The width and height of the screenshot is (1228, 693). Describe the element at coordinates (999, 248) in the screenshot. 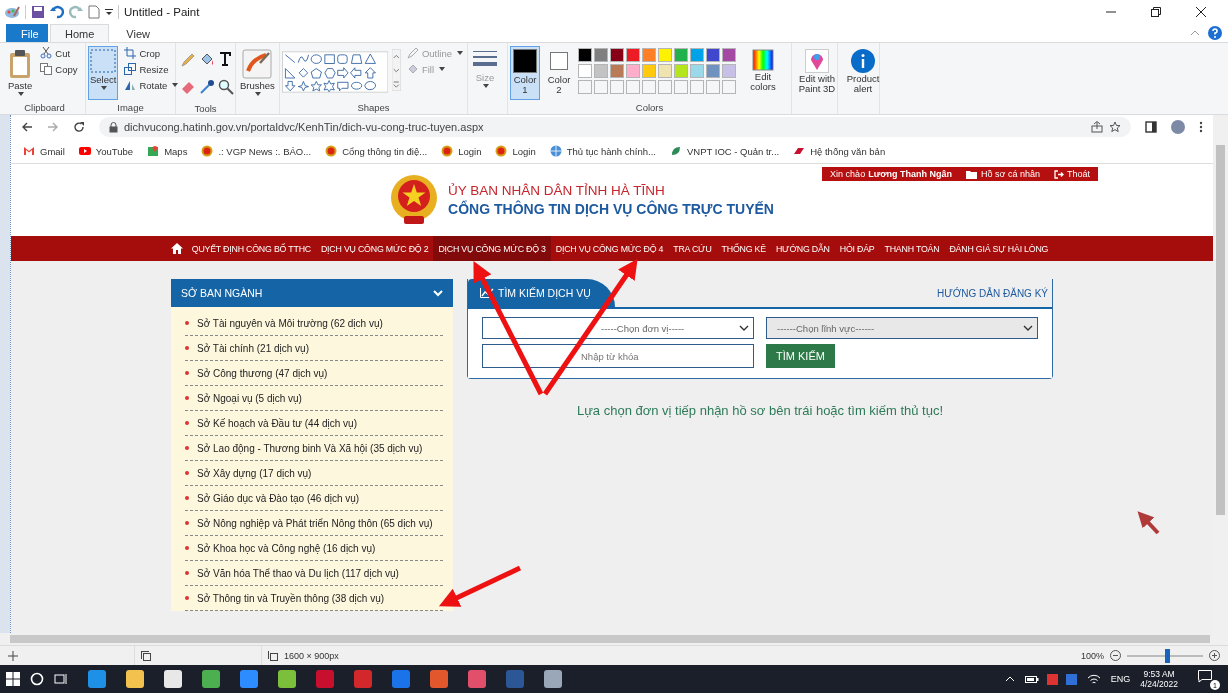

I see `nav-item: ĐÁNH GIÁ SỰ HÀI LÒNG` at that location.